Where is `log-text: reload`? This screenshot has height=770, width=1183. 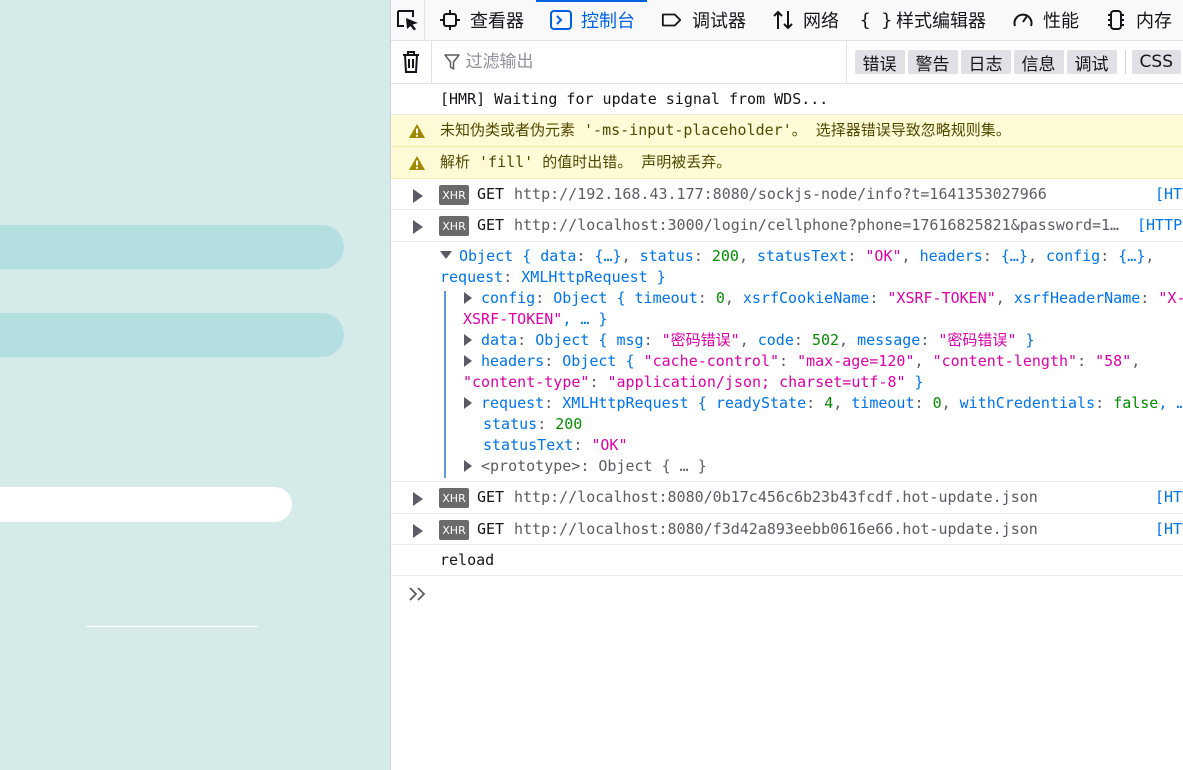 log-text: reload is located at coordinates (467, 560).